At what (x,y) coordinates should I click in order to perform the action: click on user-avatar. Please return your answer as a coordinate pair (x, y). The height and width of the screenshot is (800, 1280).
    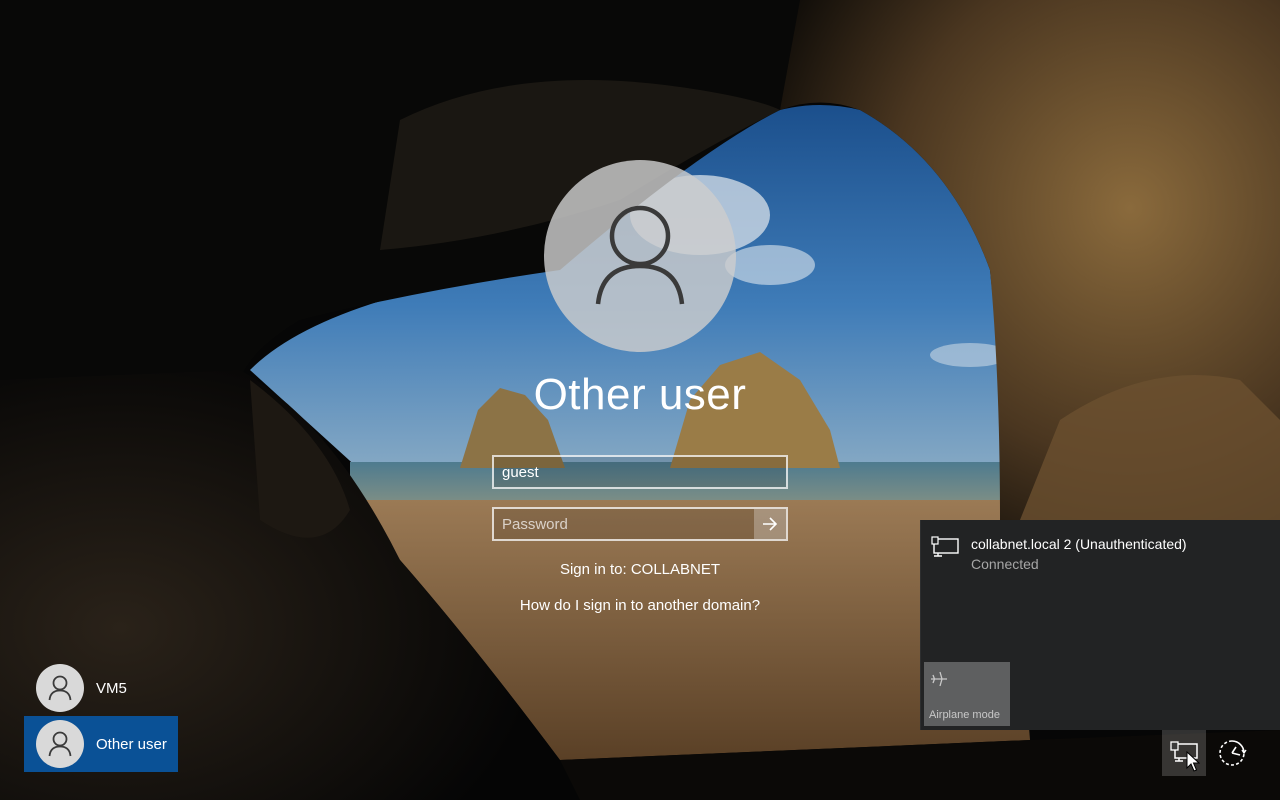
    Looking at the image, I should click on (640, 256).